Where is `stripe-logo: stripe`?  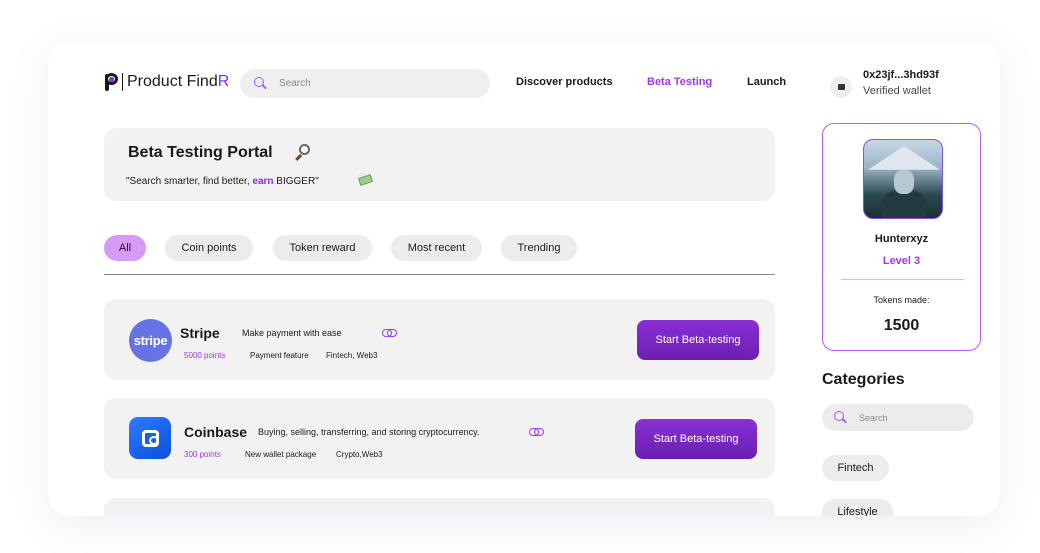 stripe-logo: stripe is located at coordinates (150, 340).